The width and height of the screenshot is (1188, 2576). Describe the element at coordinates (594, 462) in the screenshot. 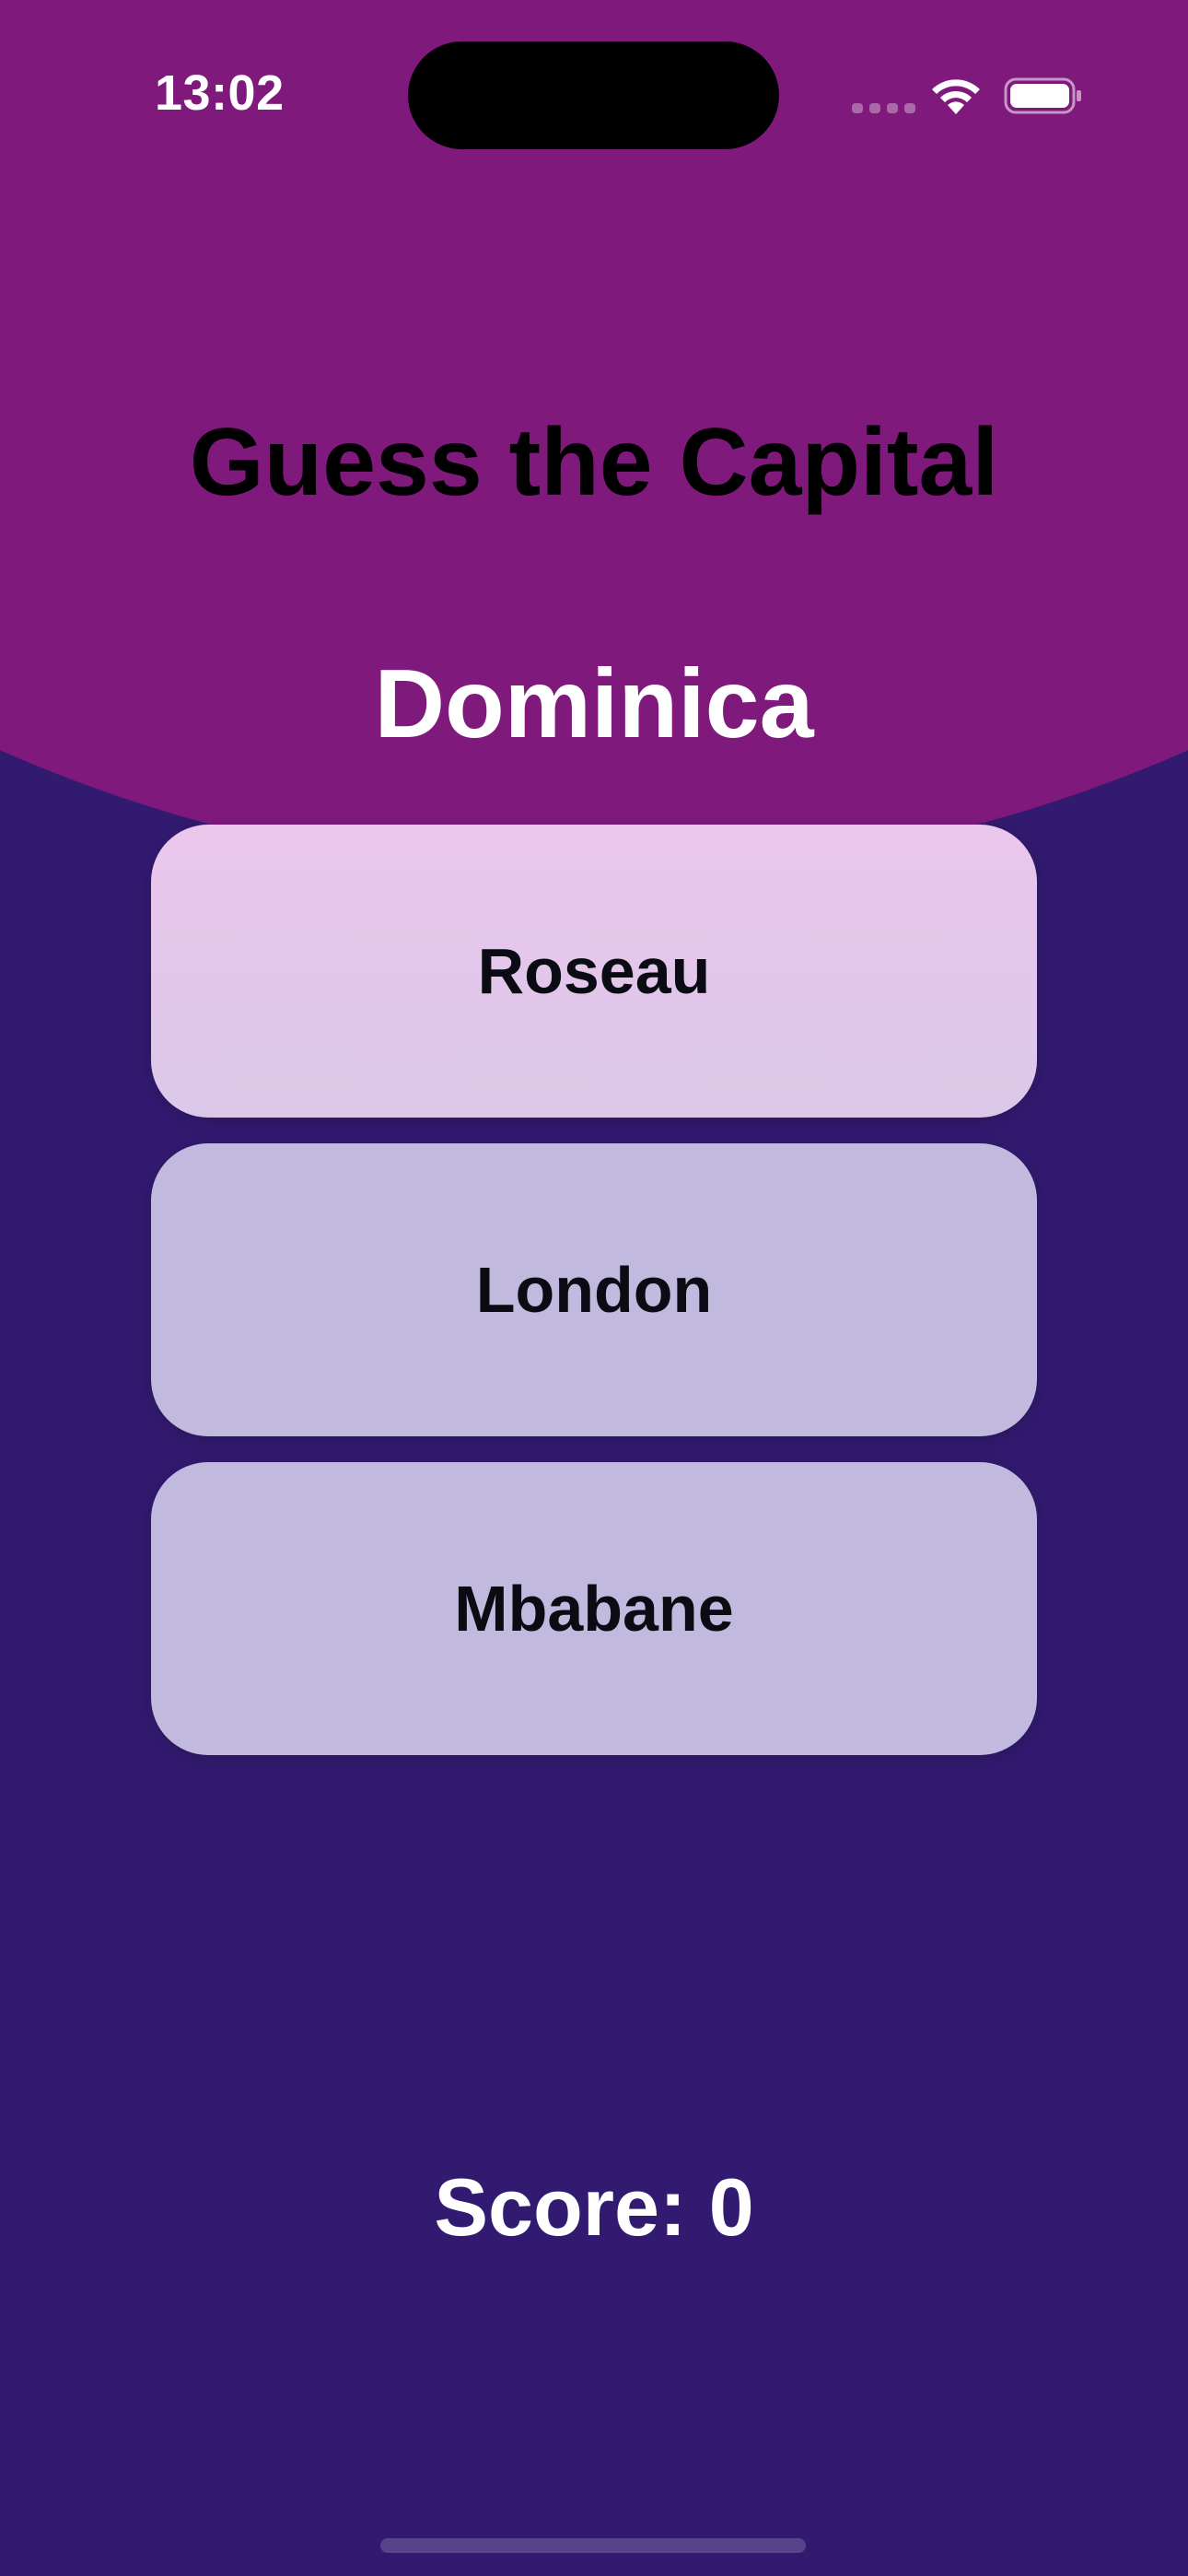

I see `page-title: Guess the Capital` at that location.